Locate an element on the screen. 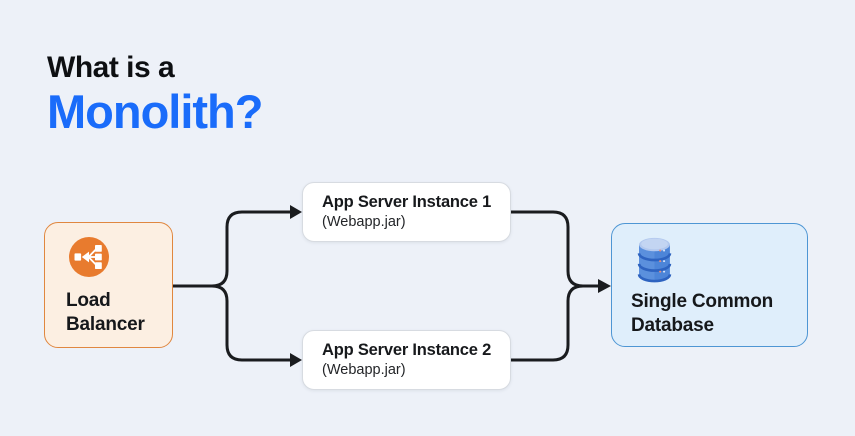 The height and width of the screenshot is (436, 855). load-balancer-icon is located at coordinates (89, 257).